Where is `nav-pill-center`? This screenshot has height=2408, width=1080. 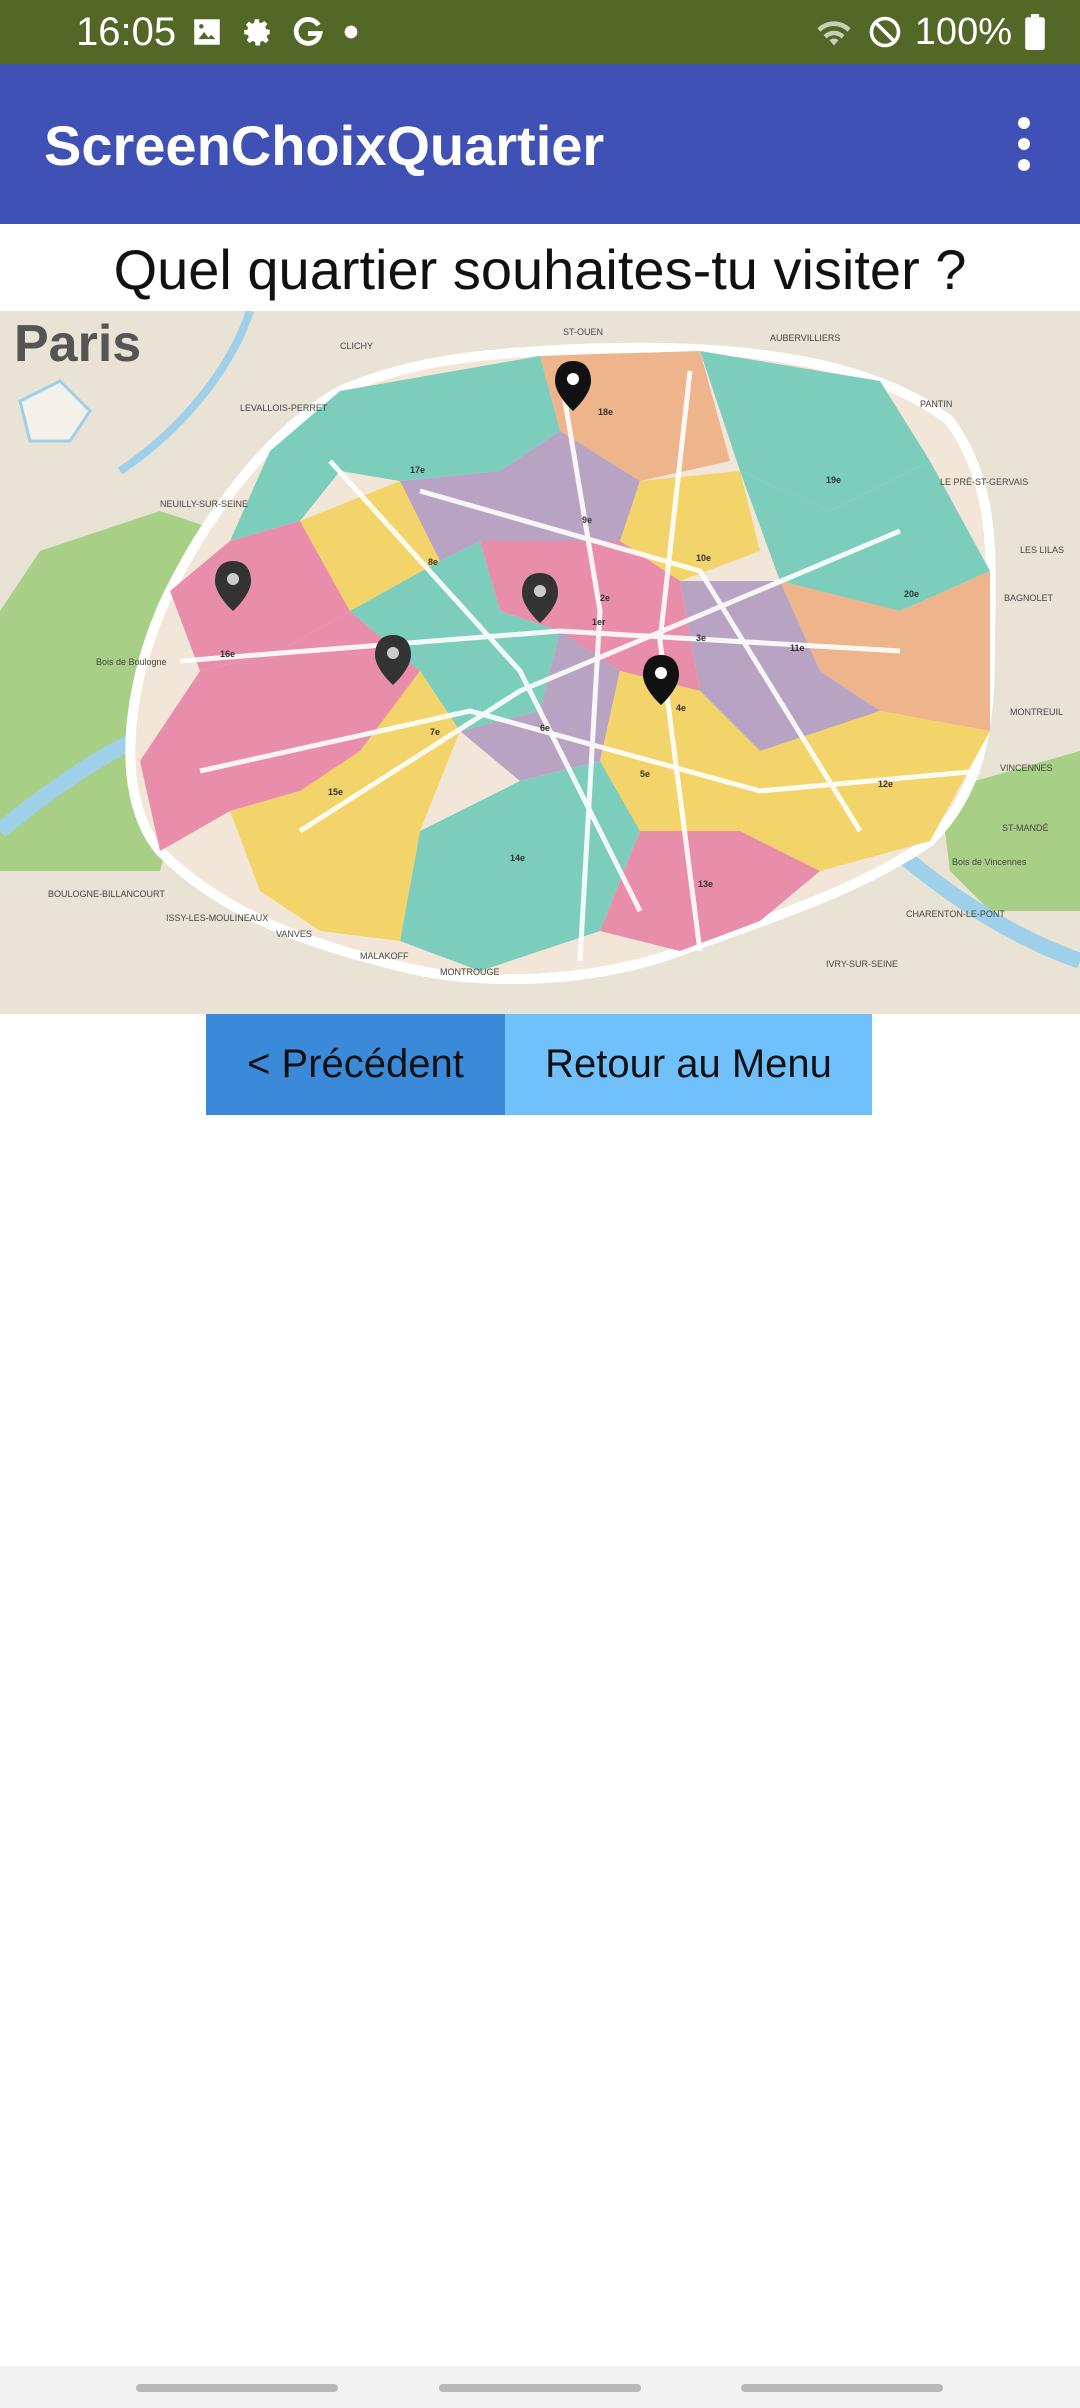
nav-pill-center is located at coordinates (540, 2388).